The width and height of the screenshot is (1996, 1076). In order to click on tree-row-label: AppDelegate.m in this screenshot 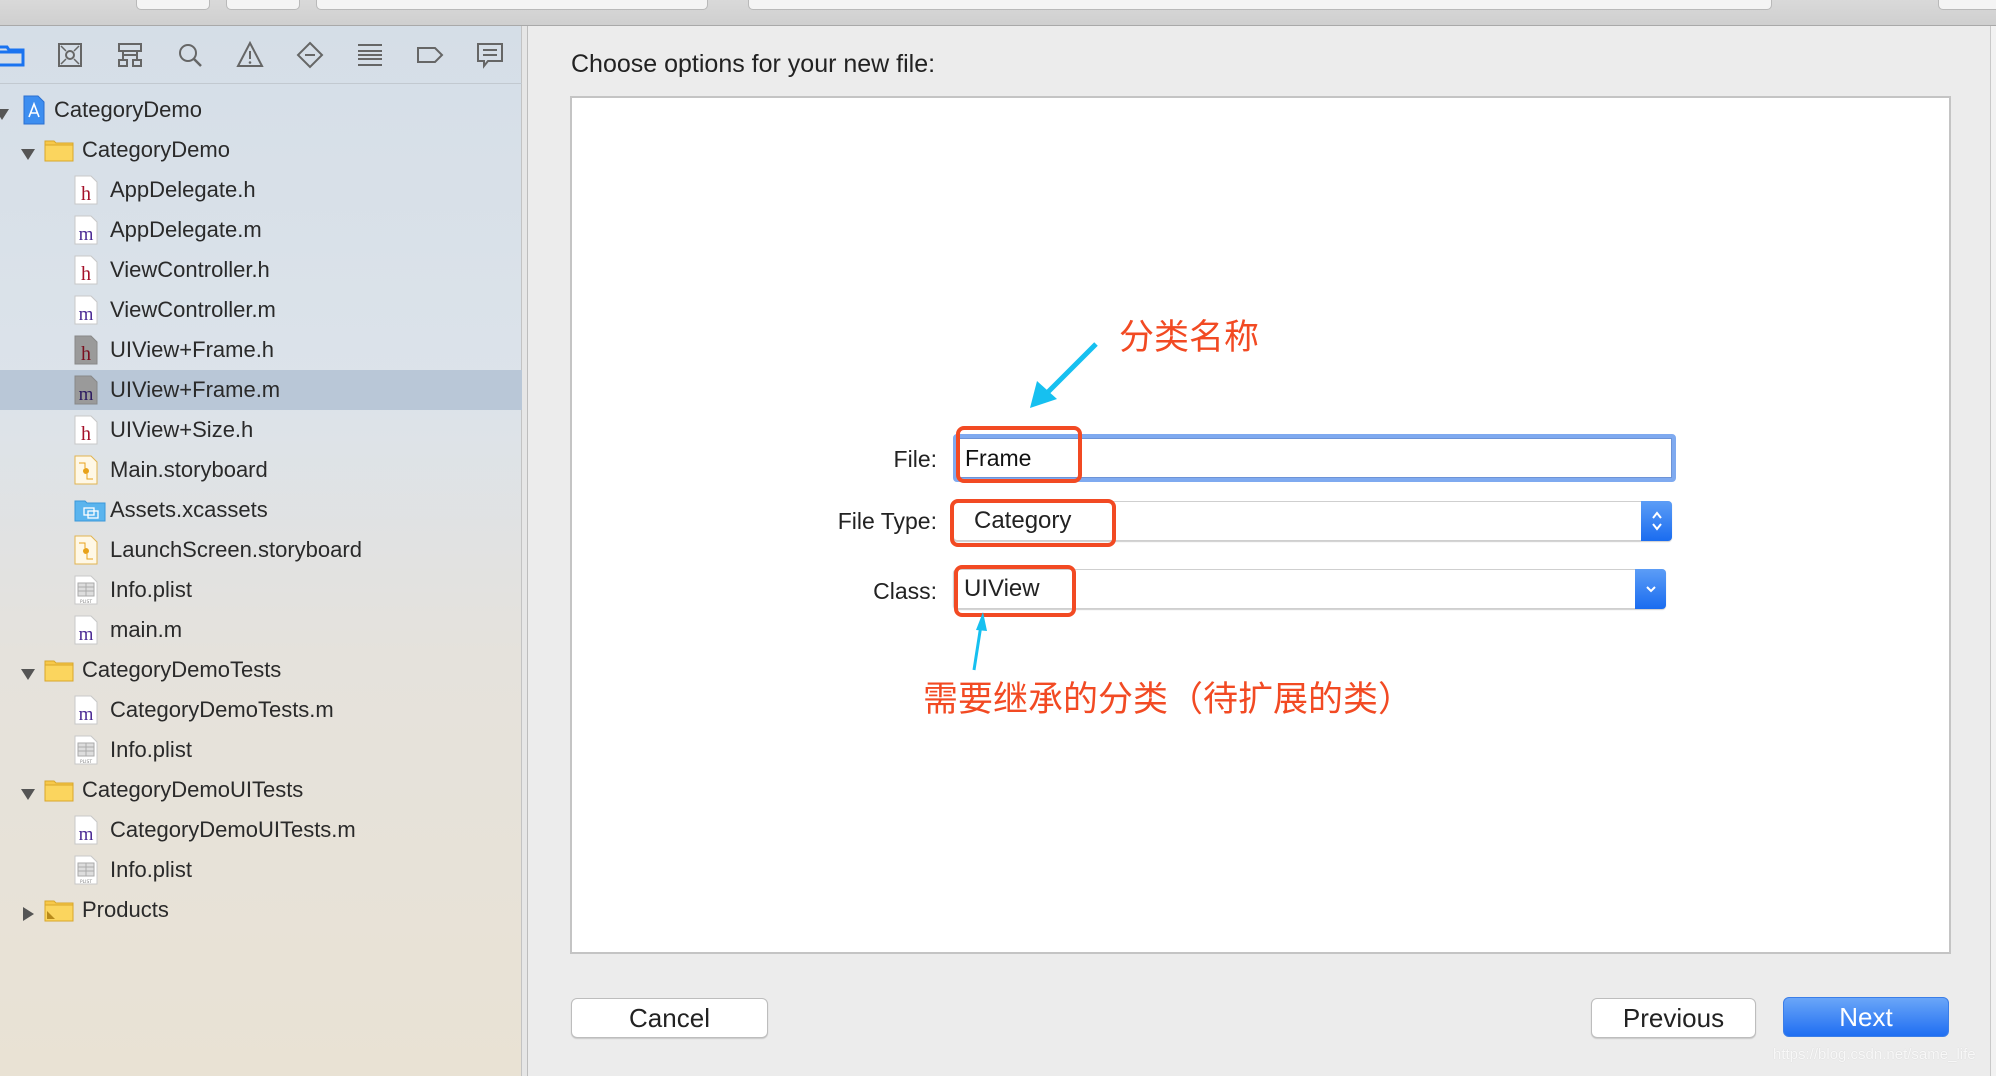, I will do `click(186, 229)`.